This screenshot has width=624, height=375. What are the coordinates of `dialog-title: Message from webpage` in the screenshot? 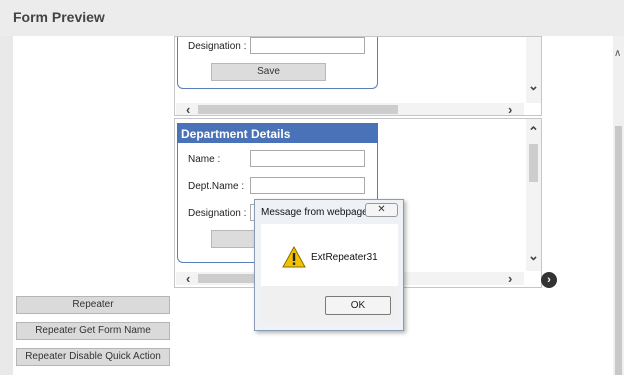 It's located at (314, 212).